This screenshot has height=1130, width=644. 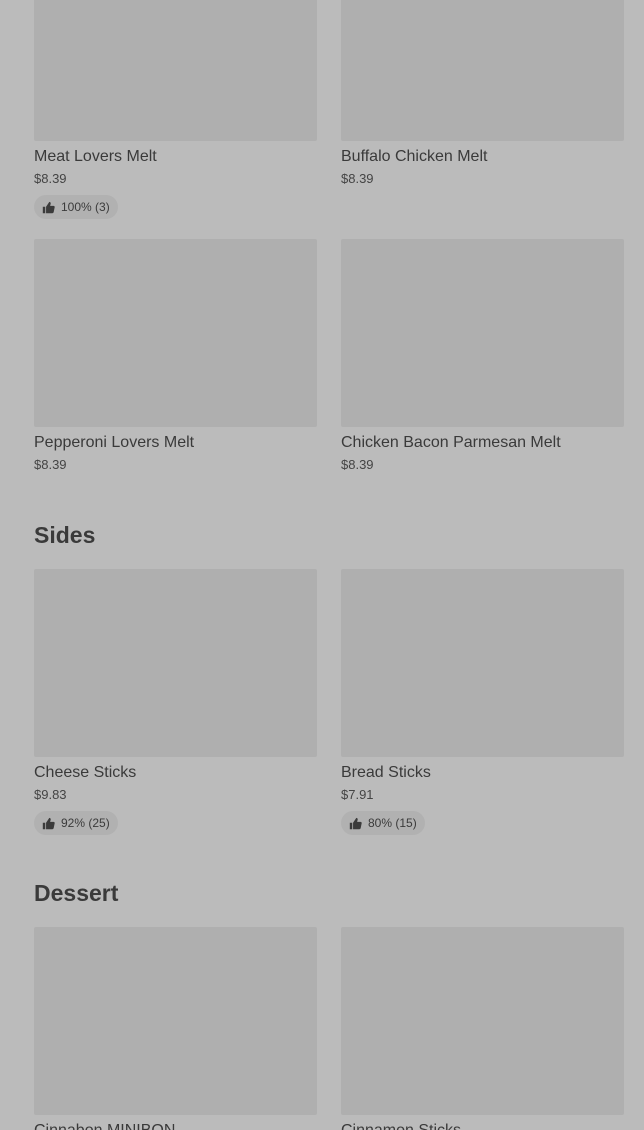 I want to click on section-title-sides: Sides, so click(x=65, y=535).